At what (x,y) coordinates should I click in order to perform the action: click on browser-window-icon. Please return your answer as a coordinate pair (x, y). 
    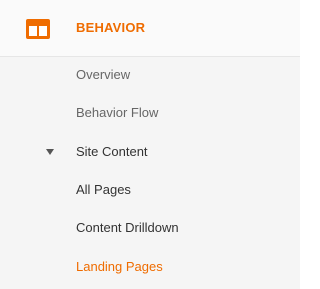
    Looking at the image, I should click on (38, 29).